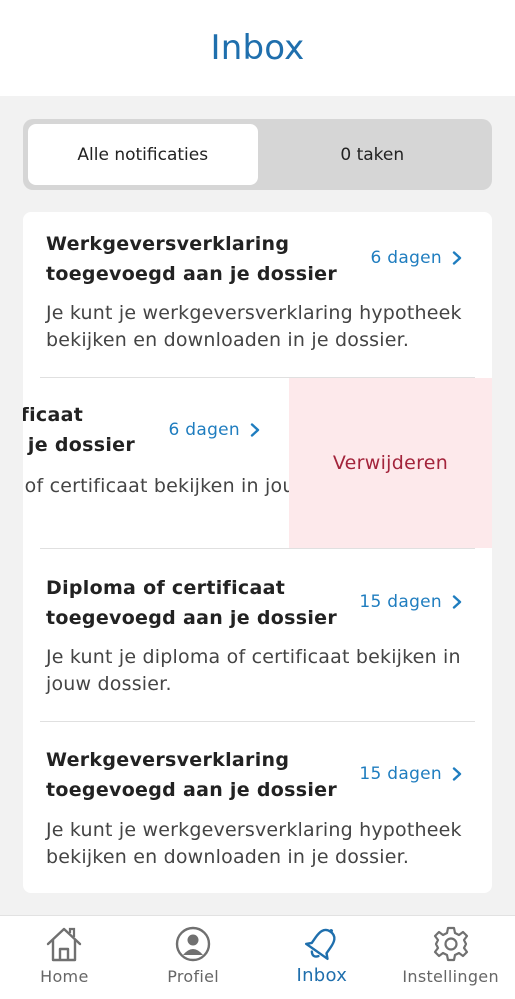 The image size is (515, 999). What do you see at coordinates (193, 944) in the screenshot?
I see `profile-icon` at bounding box center [193, 944].